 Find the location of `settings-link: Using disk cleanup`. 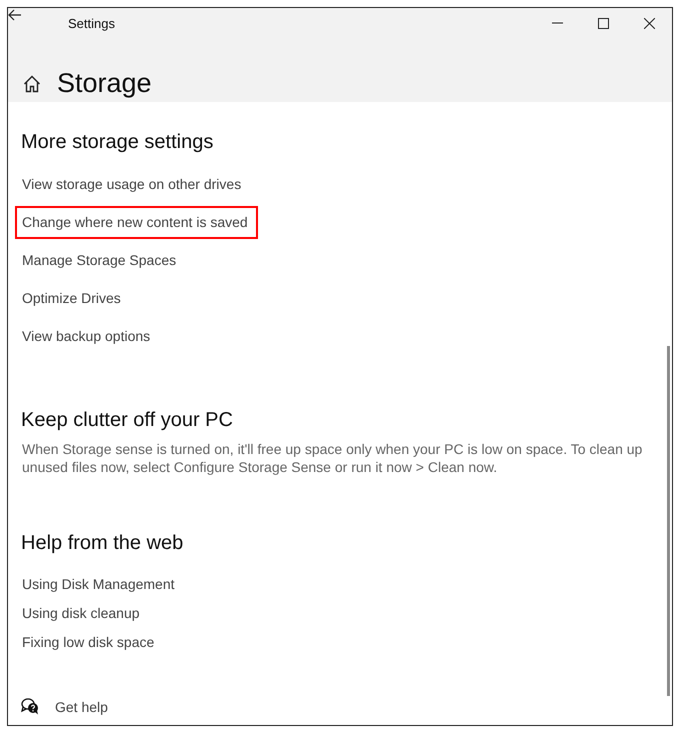

settings-link: Using disk cleanup is located at coordinates (82, 613).